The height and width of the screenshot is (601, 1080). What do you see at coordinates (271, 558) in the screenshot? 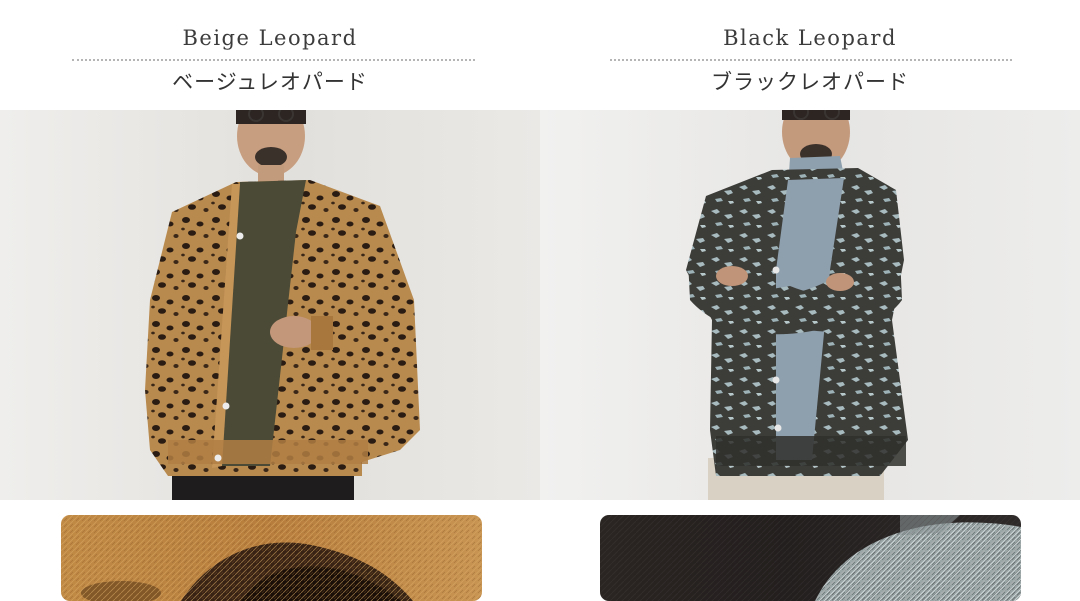
I see `fabric-swatch-beige` at bounding box center [271, 558].